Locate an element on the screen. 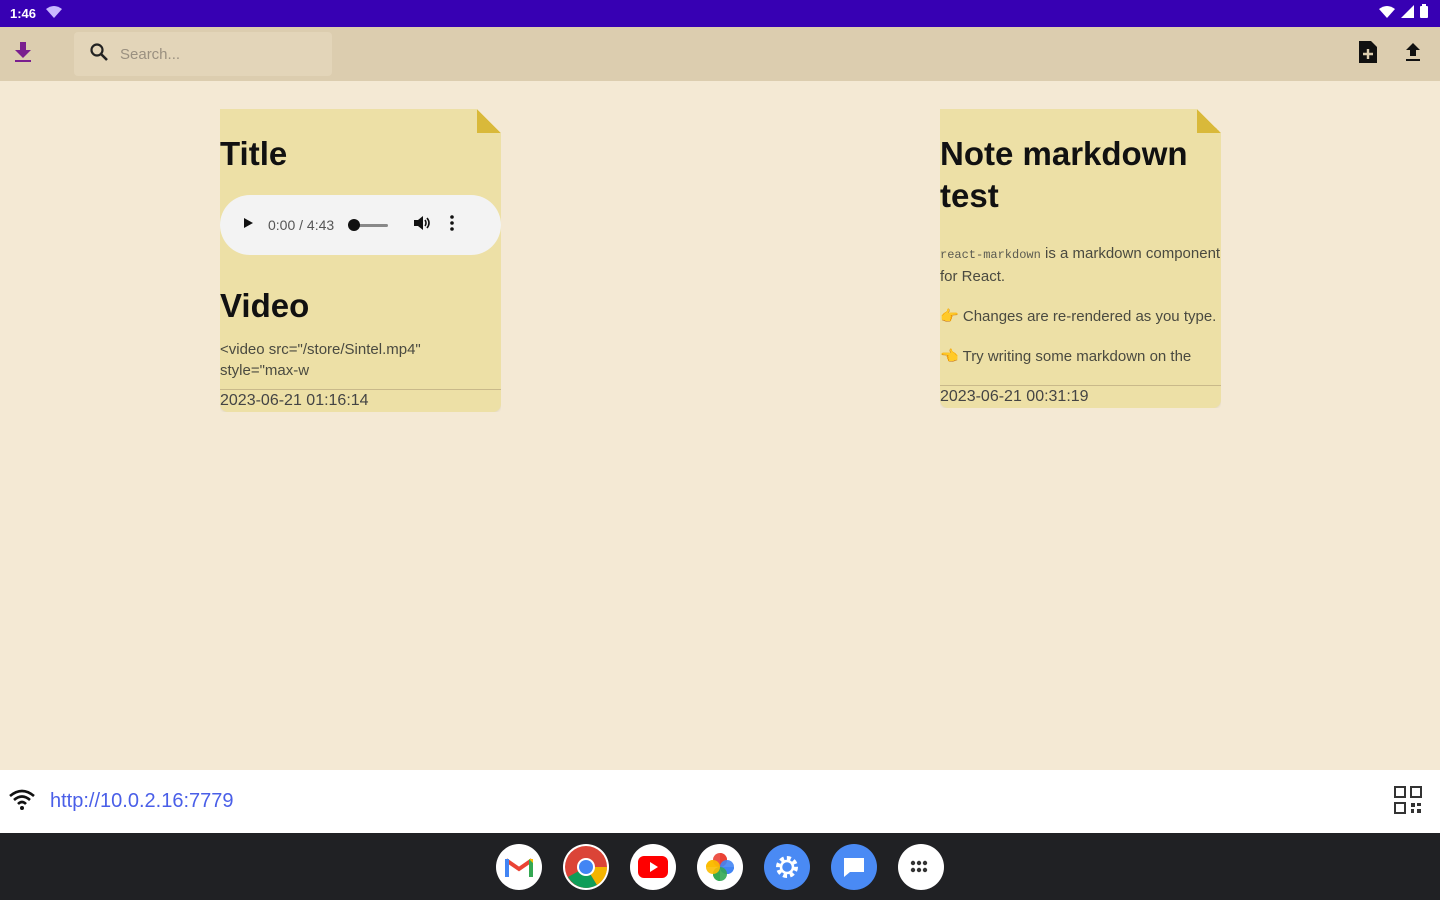  upload-icon is located at coordinates (1413, 54).